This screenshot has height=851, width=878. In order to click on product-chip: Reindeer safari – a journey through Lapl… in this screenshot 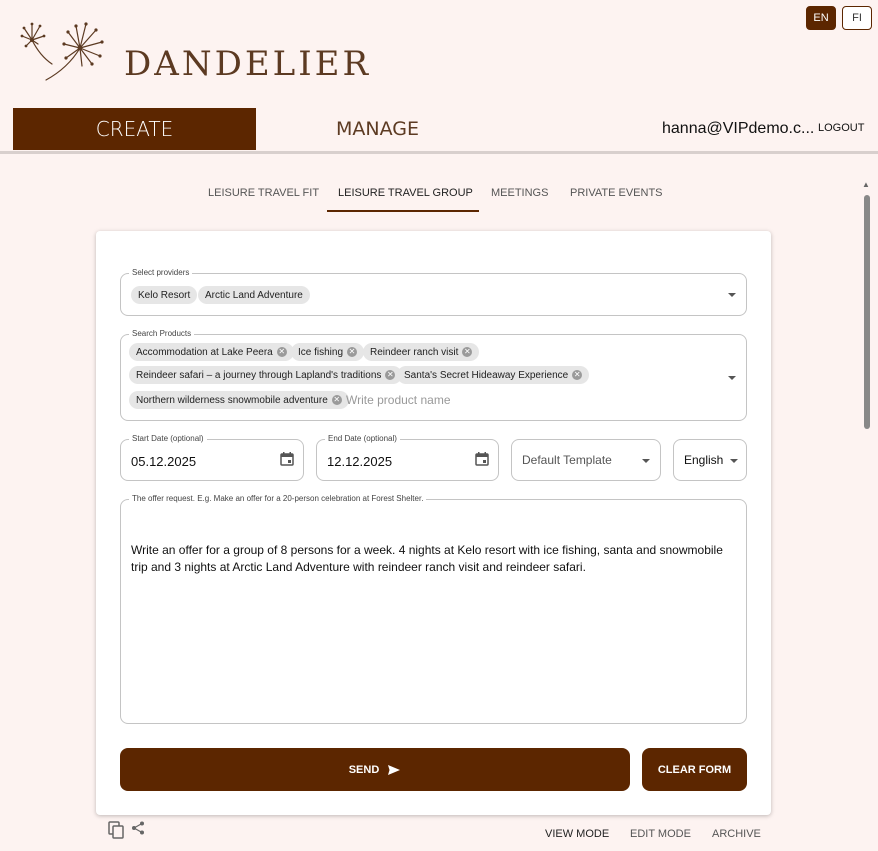, I will do `click(266, 375)`.